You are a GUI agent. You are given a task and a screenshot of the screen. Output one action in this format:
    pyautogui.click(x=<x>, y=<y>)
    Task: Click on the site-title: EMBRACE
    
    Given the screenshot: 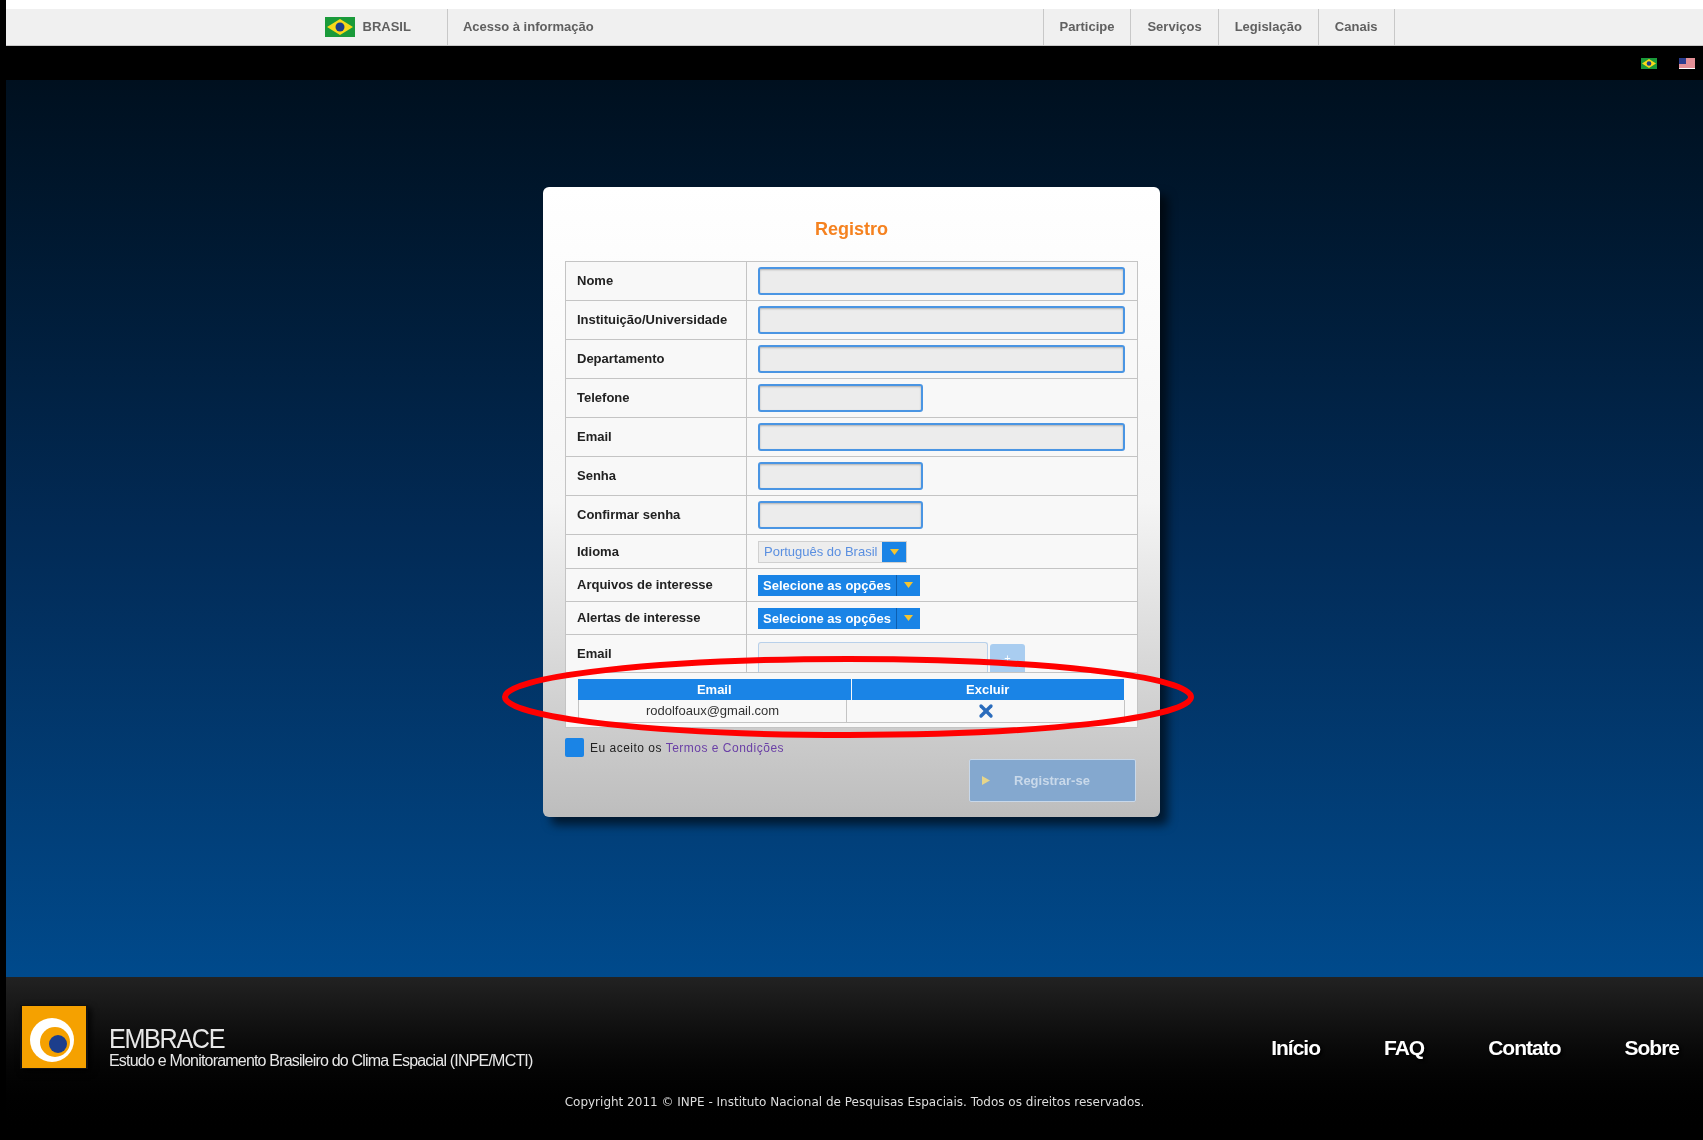 What is the action you would take?
    pyautogui.click(x=167, y=1039)
    